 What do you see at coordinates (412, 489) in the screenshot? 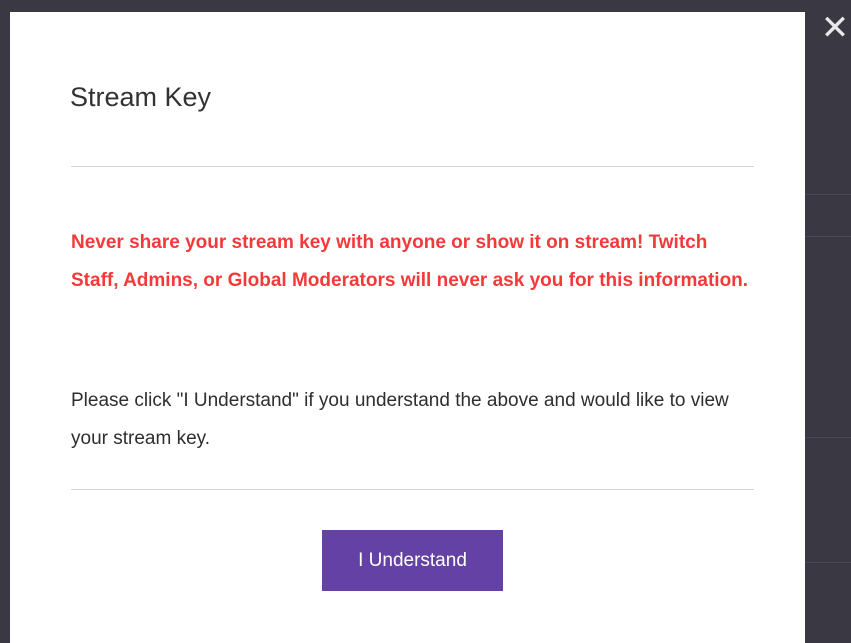
I see `modal-divider-bottom` at bounding box center [412, 489].